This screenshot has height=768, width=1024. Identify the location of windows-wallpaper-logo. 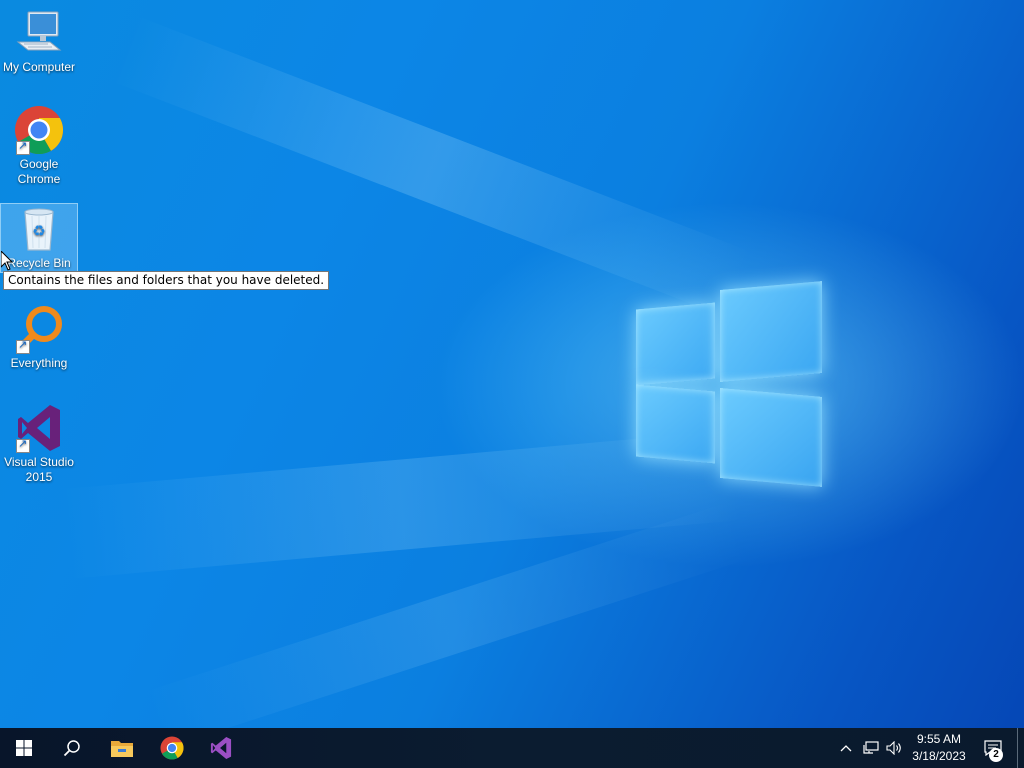
(729, 384).